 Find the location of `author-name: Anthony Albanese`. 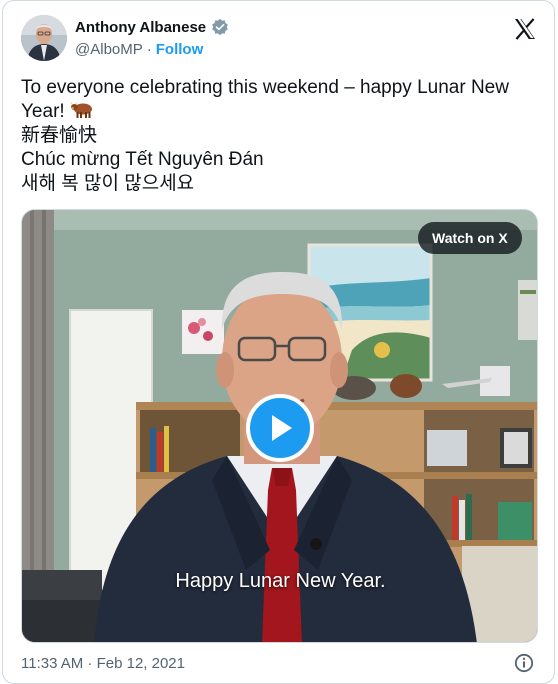

author-name: Anthony Albanese is located at coordinates (140, 27).